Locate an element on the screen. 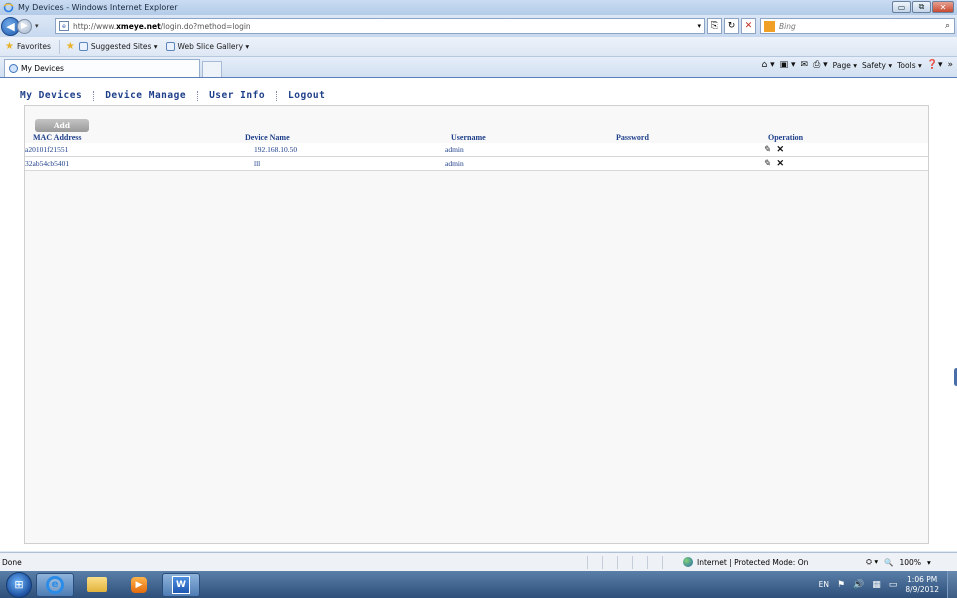 This screenshot has height=598, width=957. taskbar: ⊞ e ▶ W EN ⚑ 🔊 ▦ ▭ 1:06 PM 8/9/2012 is located at coordinates (478, 584).